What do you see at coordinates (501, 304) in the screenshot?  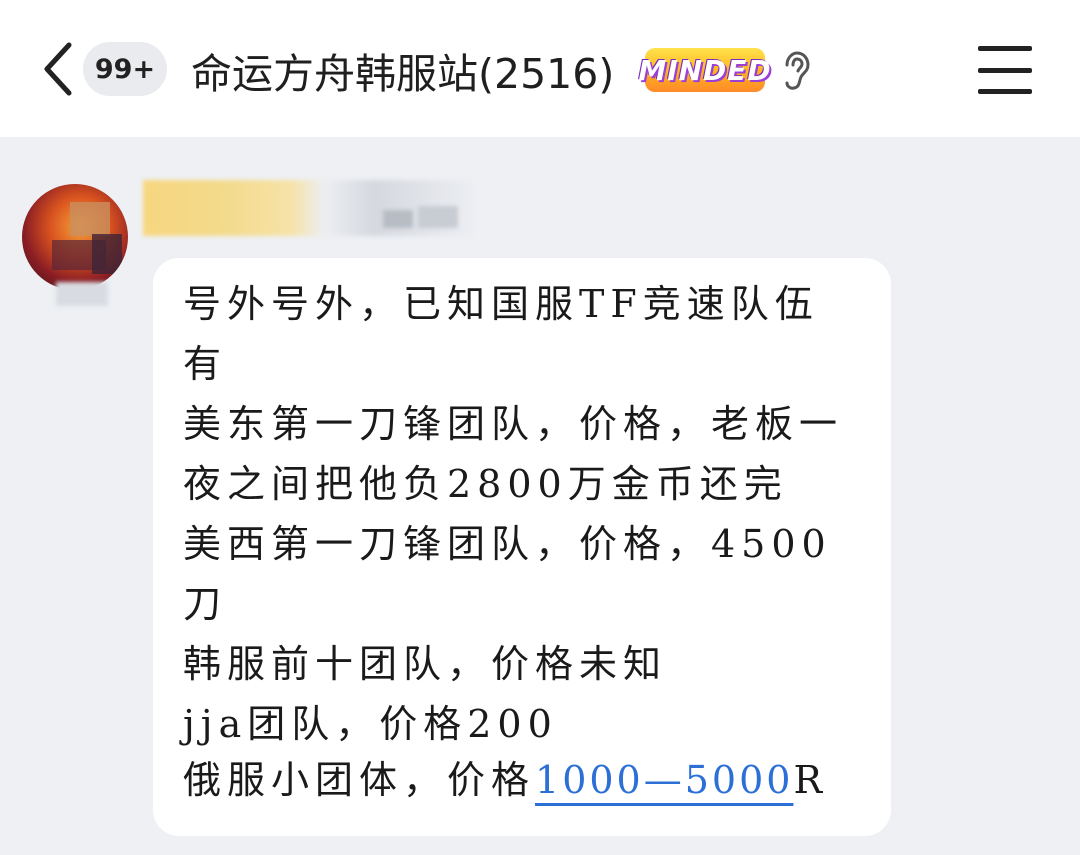 I see `message-line: 号外号外，已知国服TF竞速队伍` at bounding box center [501, 304].